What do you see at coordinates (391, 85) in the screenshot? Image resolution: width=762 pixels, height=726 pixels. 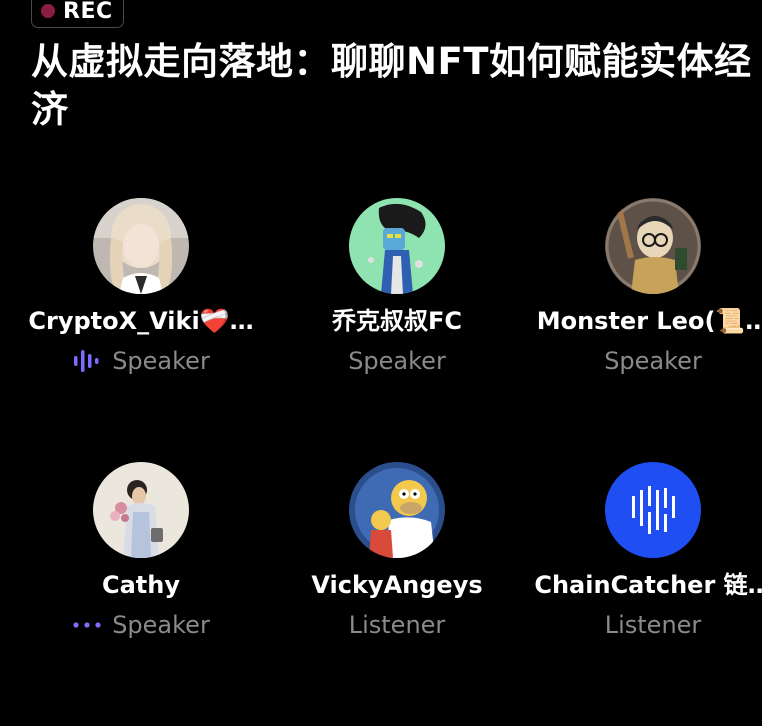 I see `space-title: 从虚拟走向落地：聊聊NFT如何赋能实体经济` at bounding box center [391, 85].